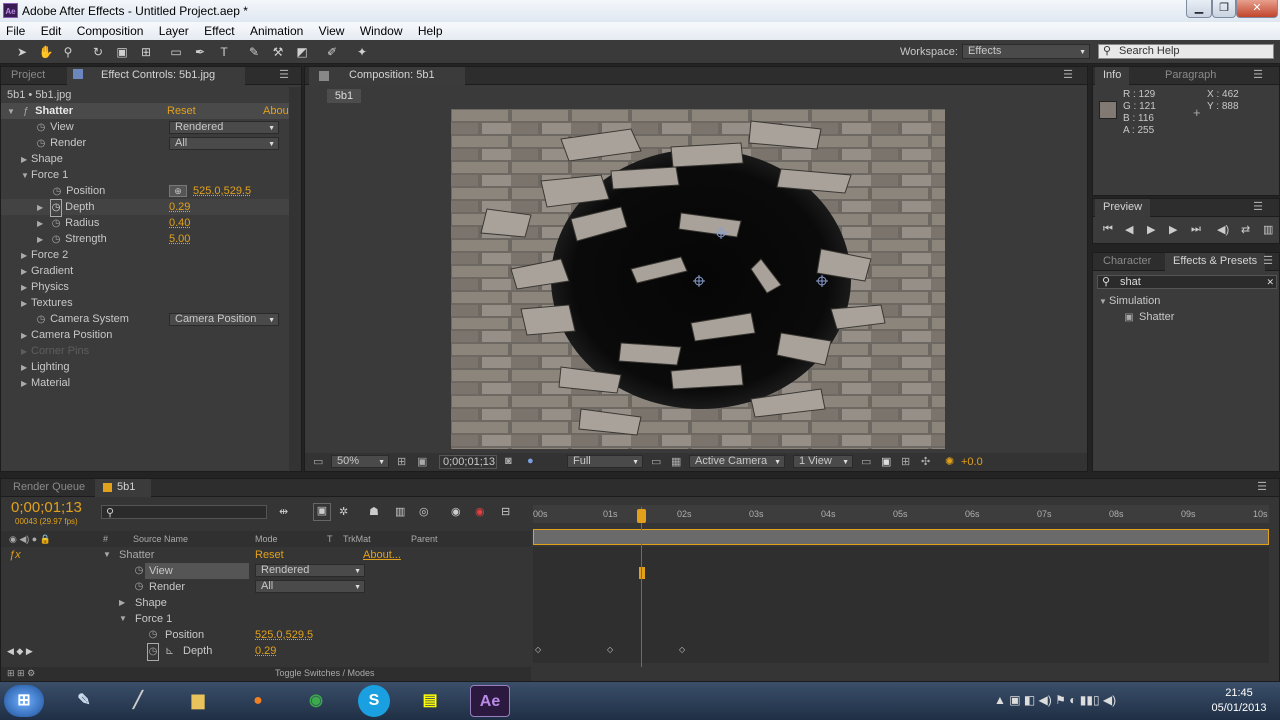 This screenshot has width=1280, height=720. I want to click on effect-item-shatter: ▣ Shatter, so click(1148, 317).